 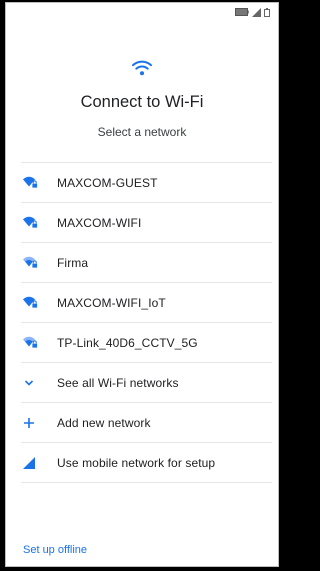 I want to click on see-all-networks-button: See all Wi-Fi networks, so click(x=146, y=383).